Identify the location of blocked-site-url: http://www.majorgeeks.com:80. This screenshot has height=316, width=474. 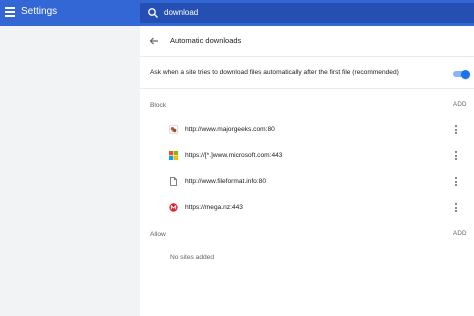
(230, 129).